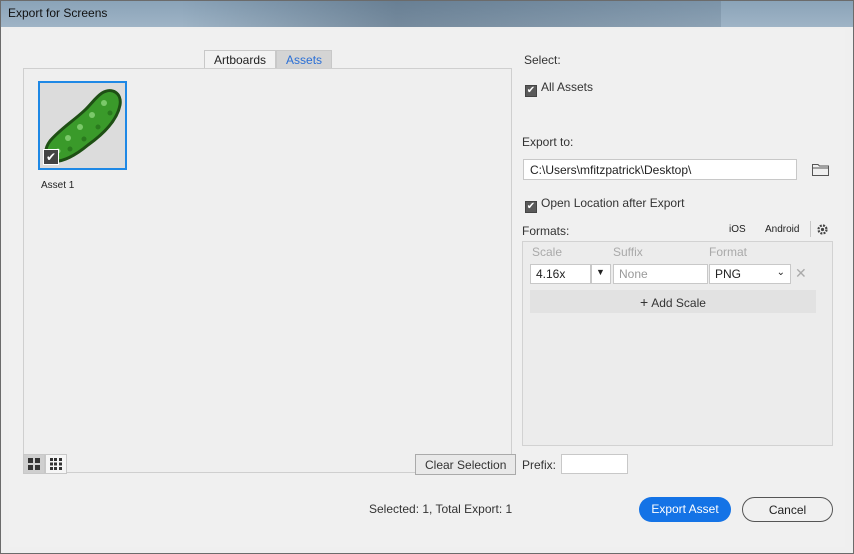 The image size is (854, 554). Describe the element at coordinates (82, 125) in the screenshot. I see `asset-thumbnail: ✔` at that location.